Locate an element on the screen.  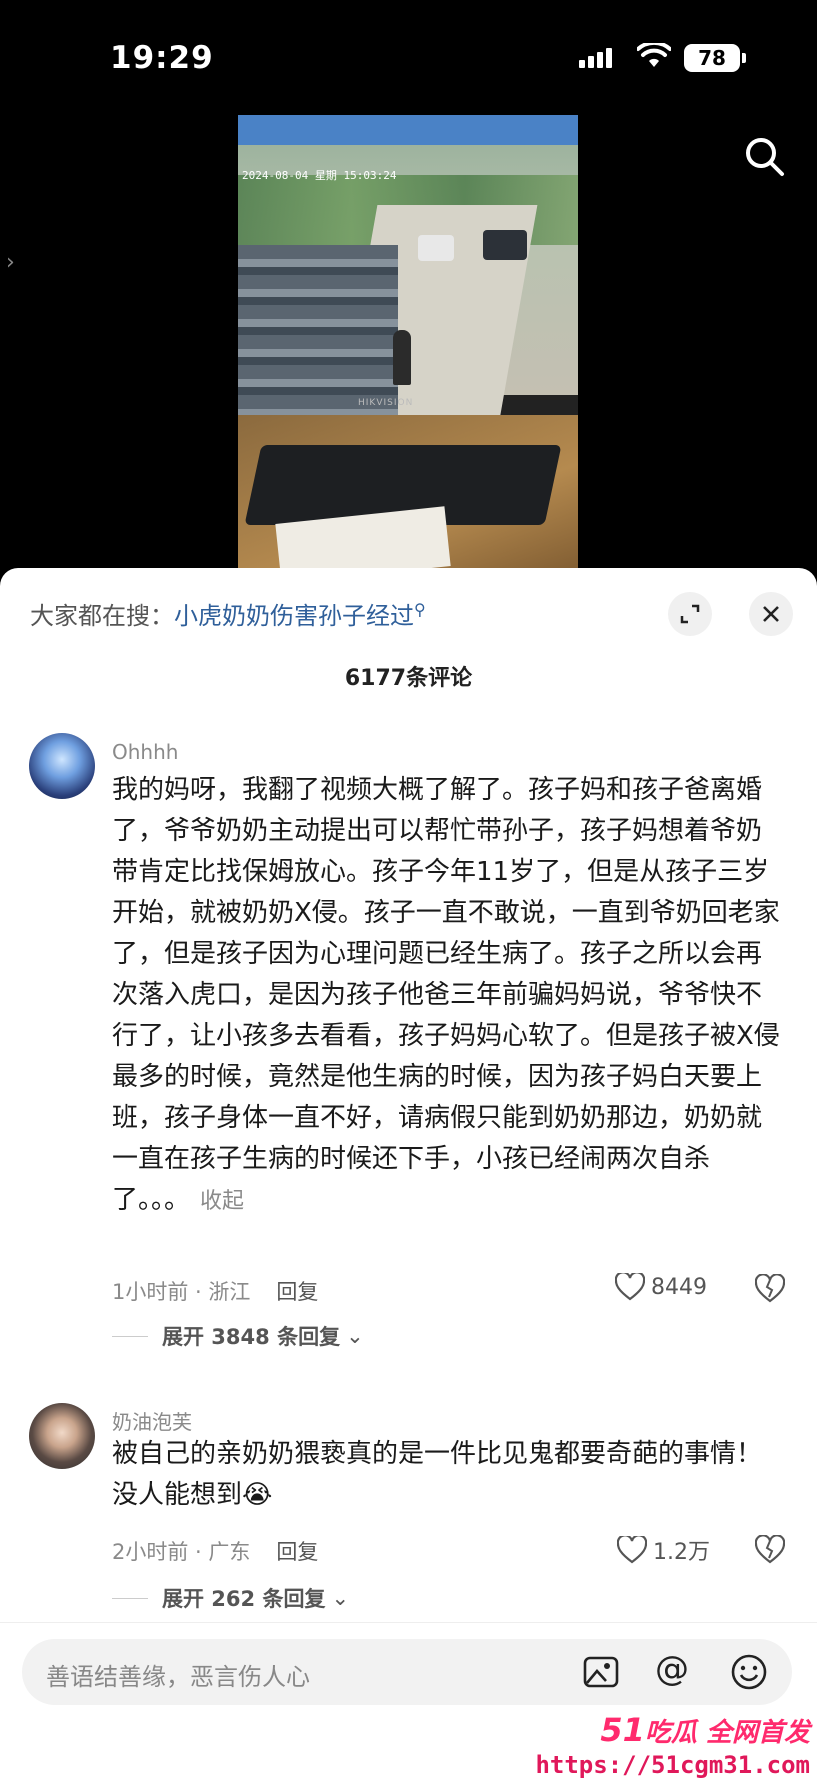
close-button is located at coordinates (771, 614).